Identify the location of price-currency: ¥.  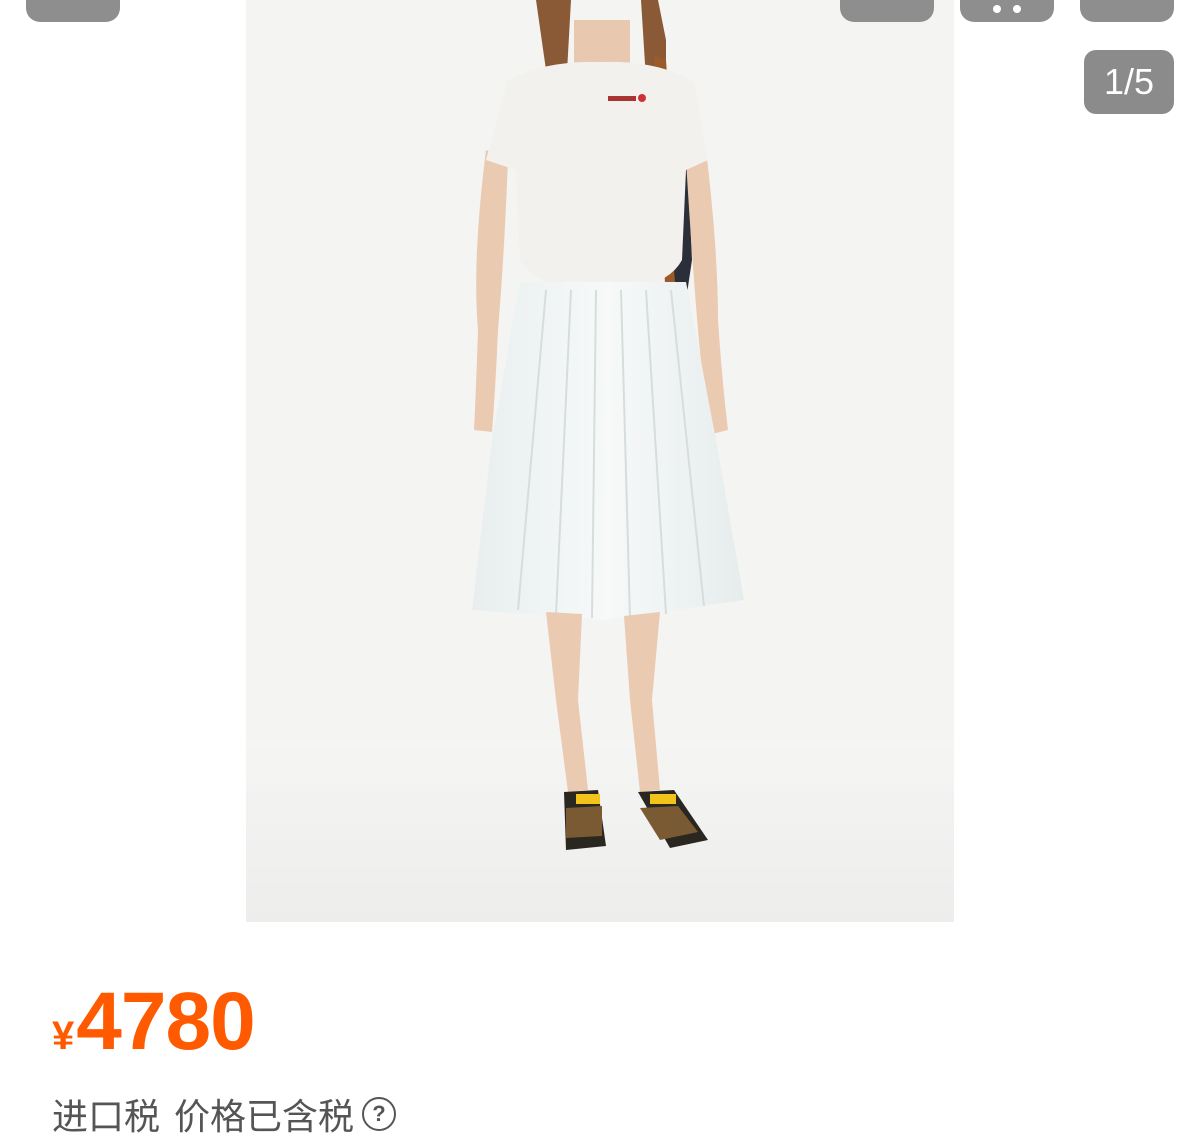
(63, 1036).